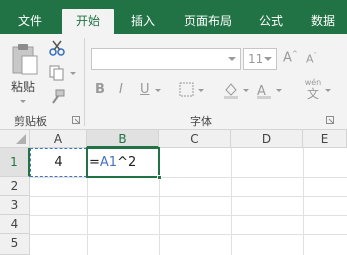  I want to click on formula-operator: ^2, so click(127, 162).